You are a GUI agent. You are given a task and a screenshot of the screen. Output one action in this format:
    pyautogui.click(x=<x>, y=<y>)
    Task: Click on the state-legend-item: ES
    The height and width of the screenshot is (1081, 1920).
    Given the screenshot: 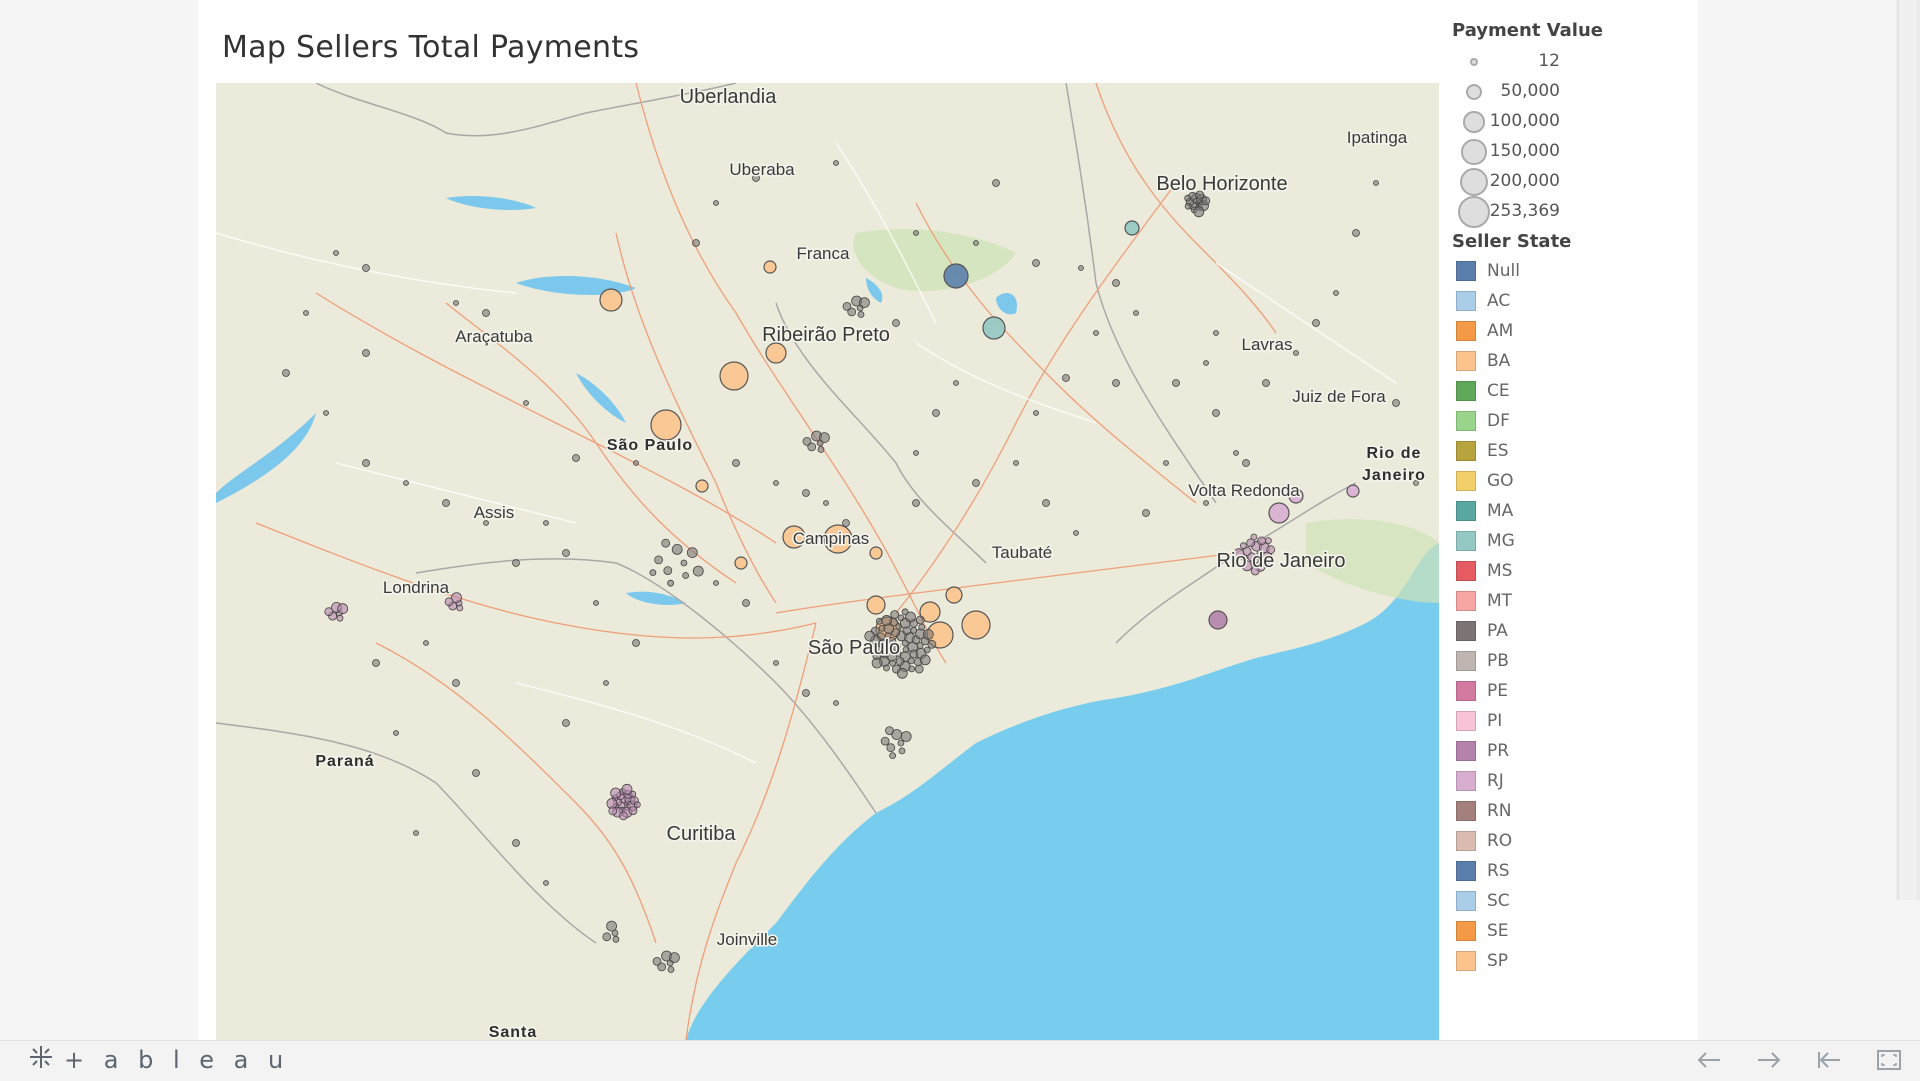 What is the action you would take?
    pyautogui.click(x=1552, y=451)
    